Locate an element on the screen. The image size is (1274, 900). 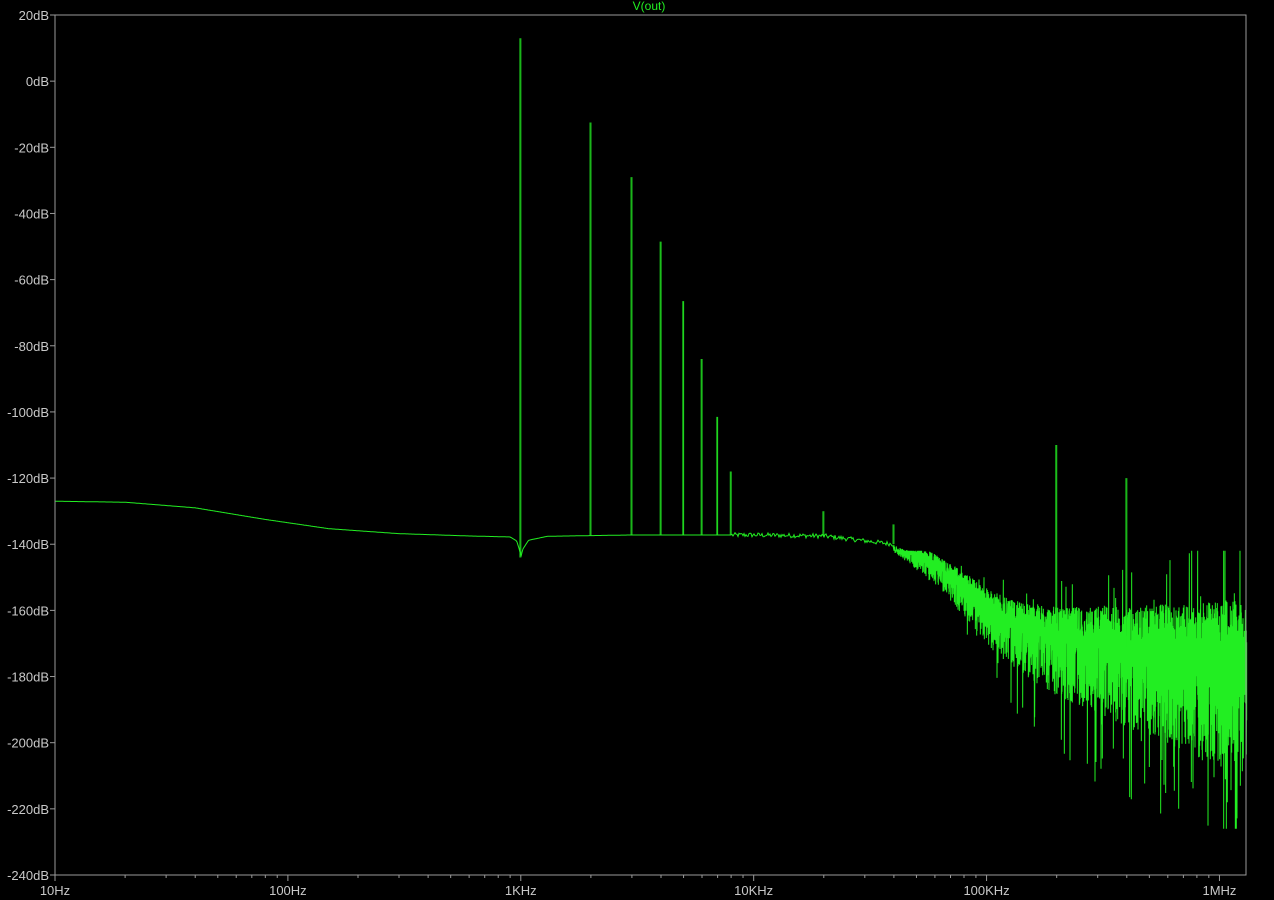
y-tick-label: 20dB is located at coordinates (34, 15).